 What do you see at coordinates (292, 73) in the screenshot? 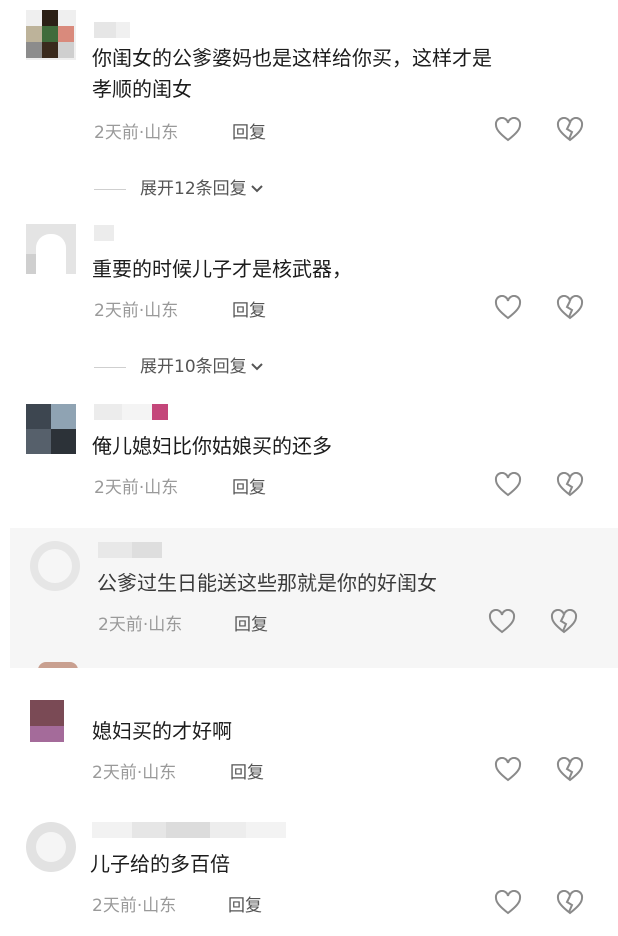
I see `comment-text: 你闺女的公爹婆妈也是这样给你买，这样才是 孝顺的闺女` at bounding box center [292, 73].